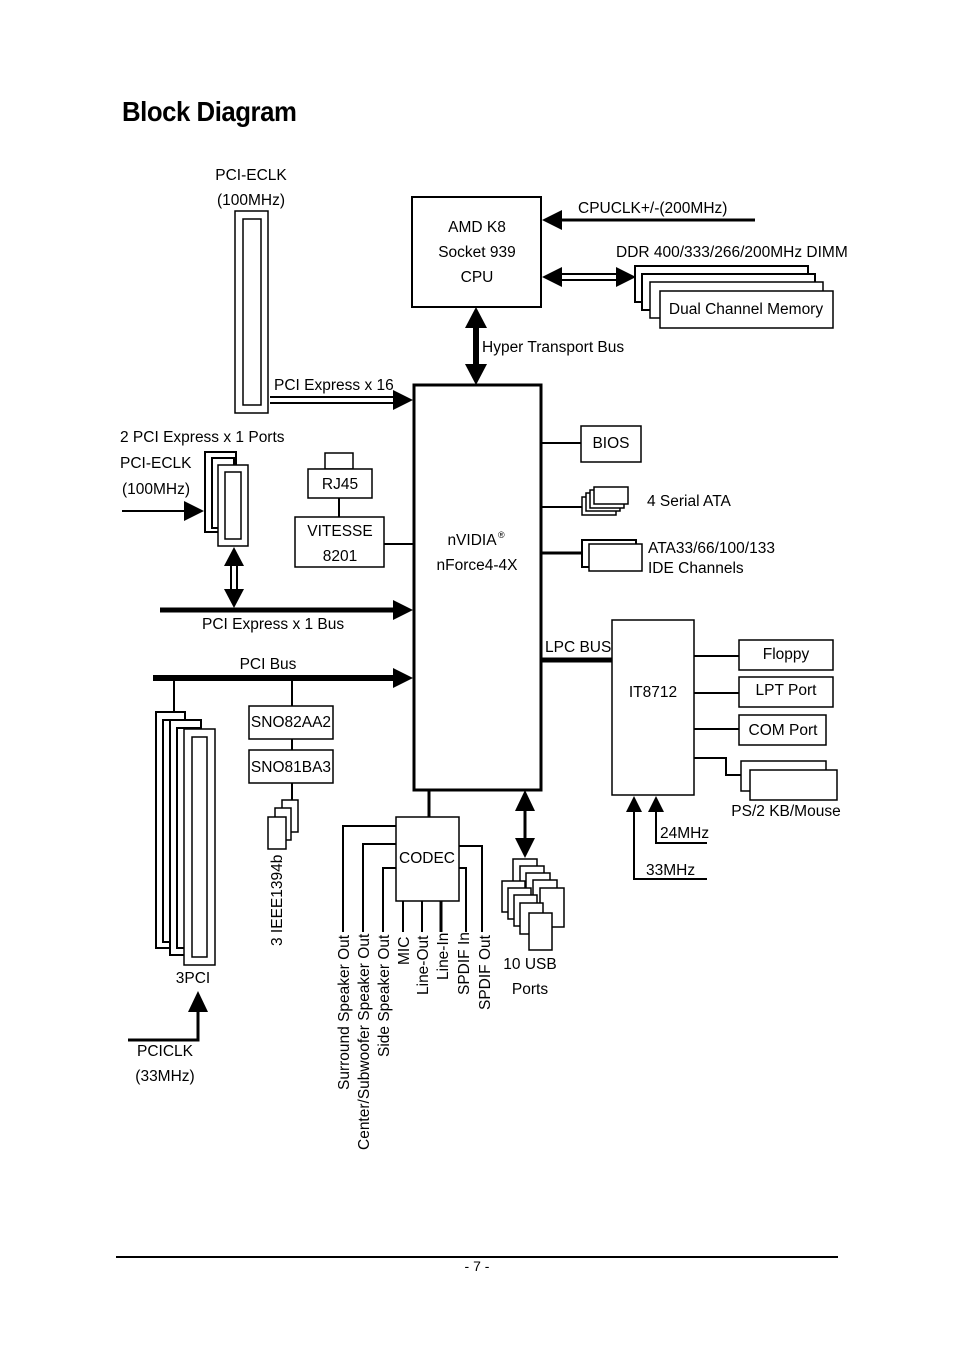  What do you see at coordinates (339, 531) in the screenshot?
I see `lan-phy-label-1: VITESSE` at bounding box center [339, 531].